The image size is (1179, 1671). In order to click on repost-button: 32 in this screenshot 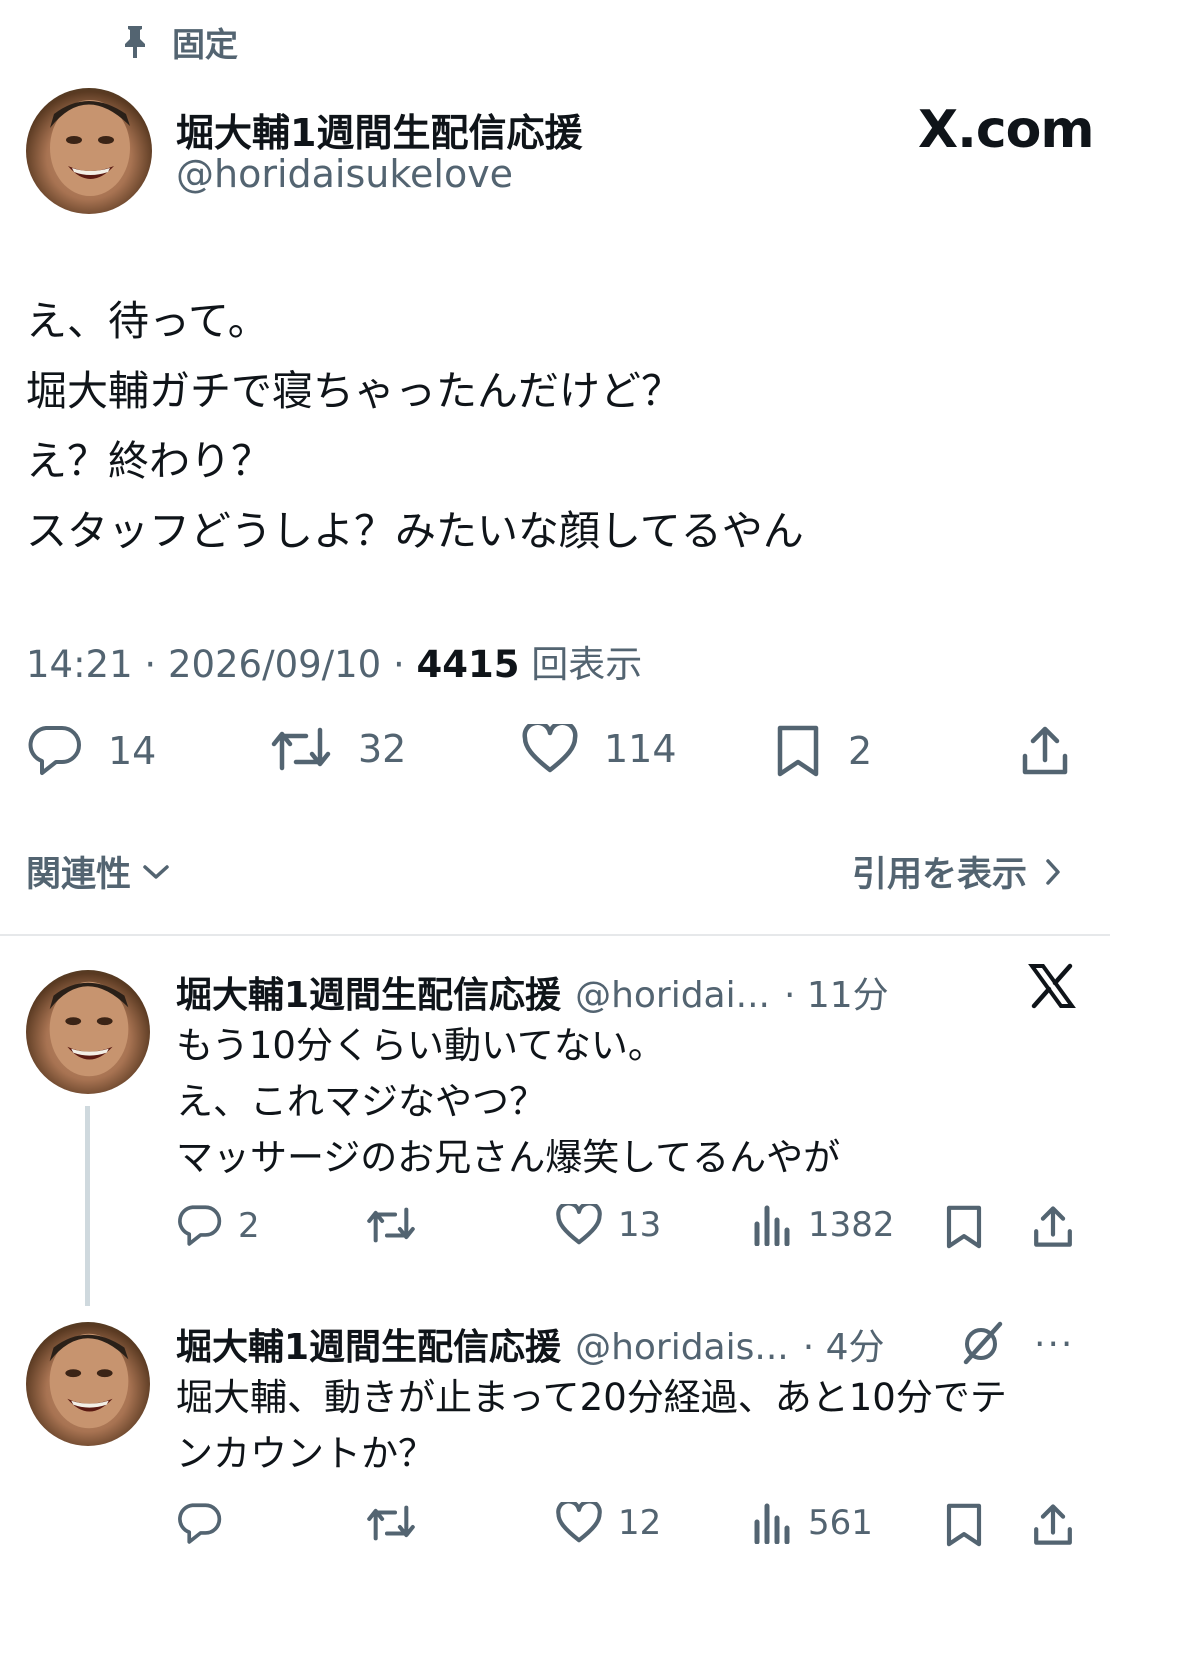, I will do `click(338, 749)`.